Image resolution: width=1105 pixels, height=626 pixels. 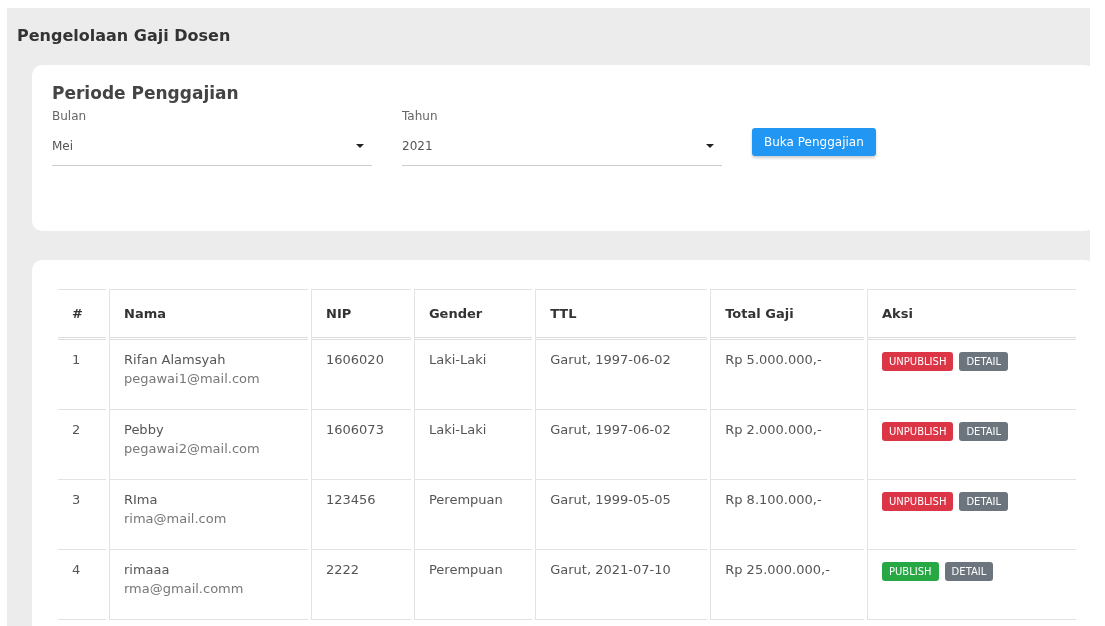 I want to click on name-text: rimaaa, so click(x=147, y=569).